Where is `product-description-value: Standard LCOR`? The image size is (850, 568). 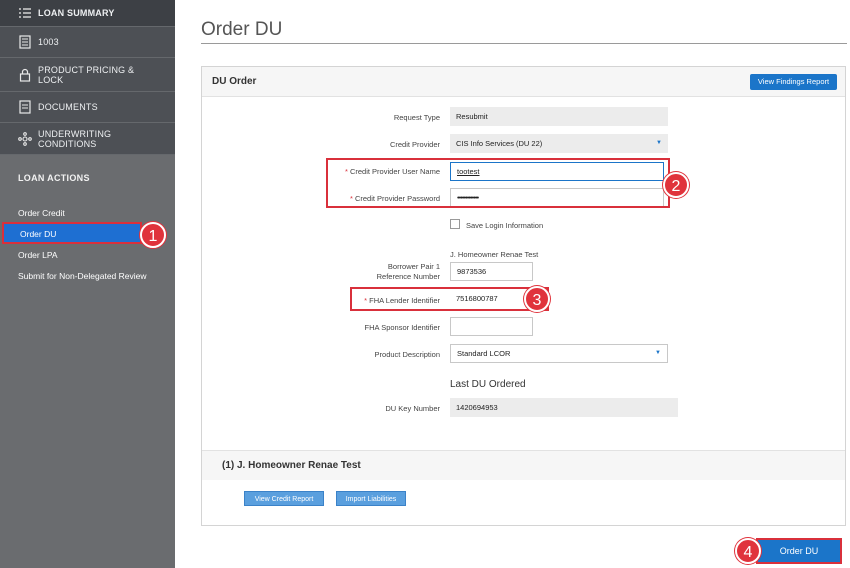
product-description-value: Standard LCOR is located at coordinates (484, 353).